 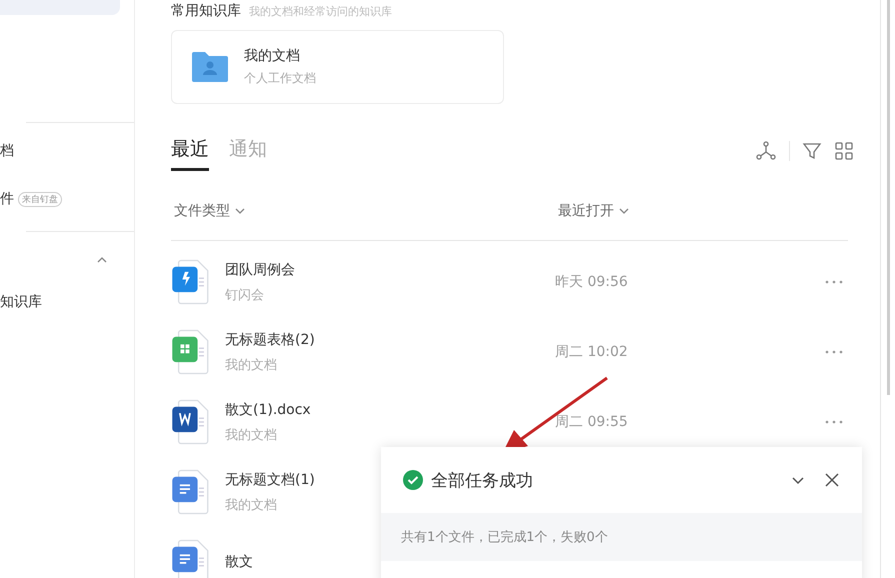 I want to click on opened-time: 周二 09:55, so click(x=592, y=422).